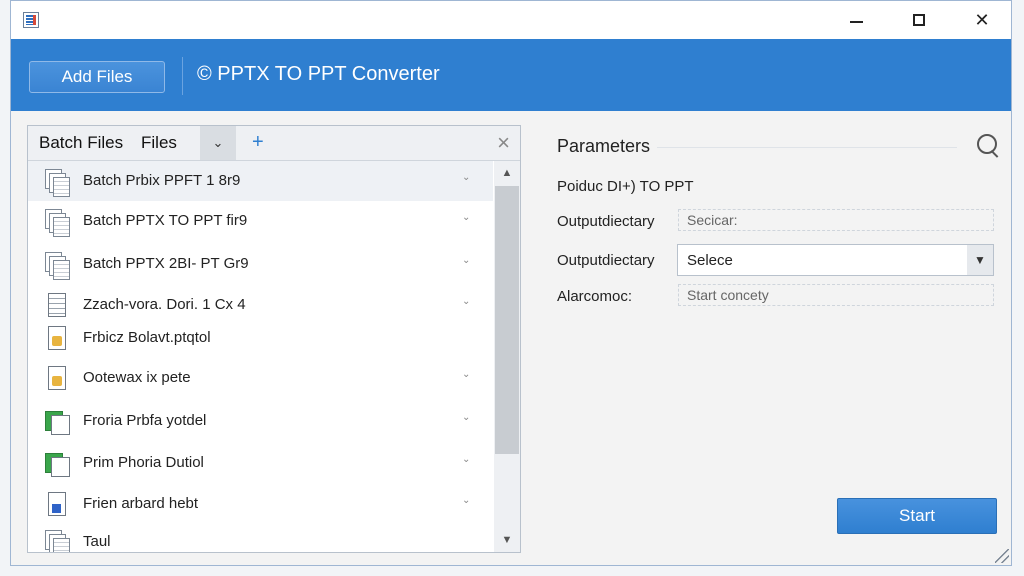 The image size is (1024, 576). Describe the element at coordinates (503, 143) in the screenshot. I see `close-panel-button: ×` at that location.